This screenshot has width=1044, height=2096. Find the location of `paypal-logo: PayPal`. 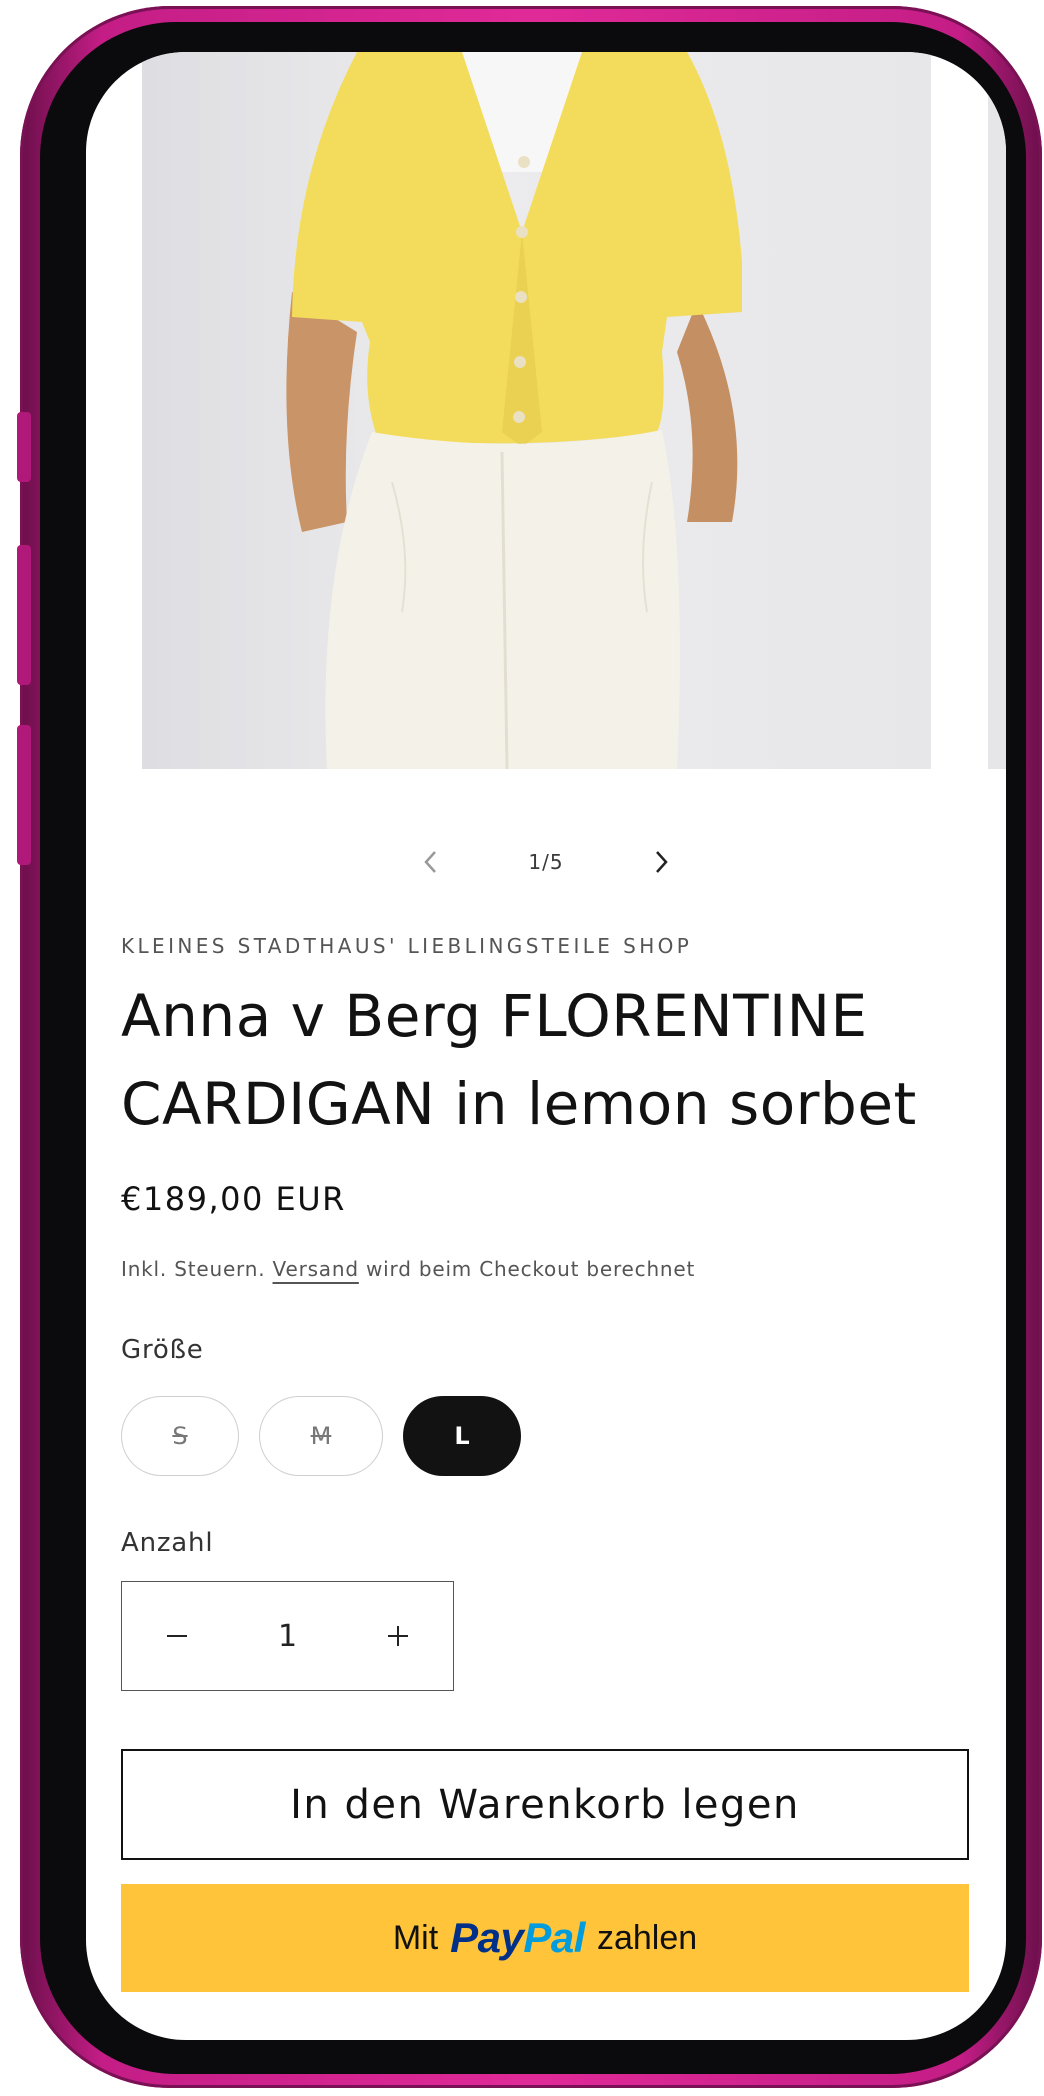

paypal-logo: PayPal is located at coordinates (517, 1938).